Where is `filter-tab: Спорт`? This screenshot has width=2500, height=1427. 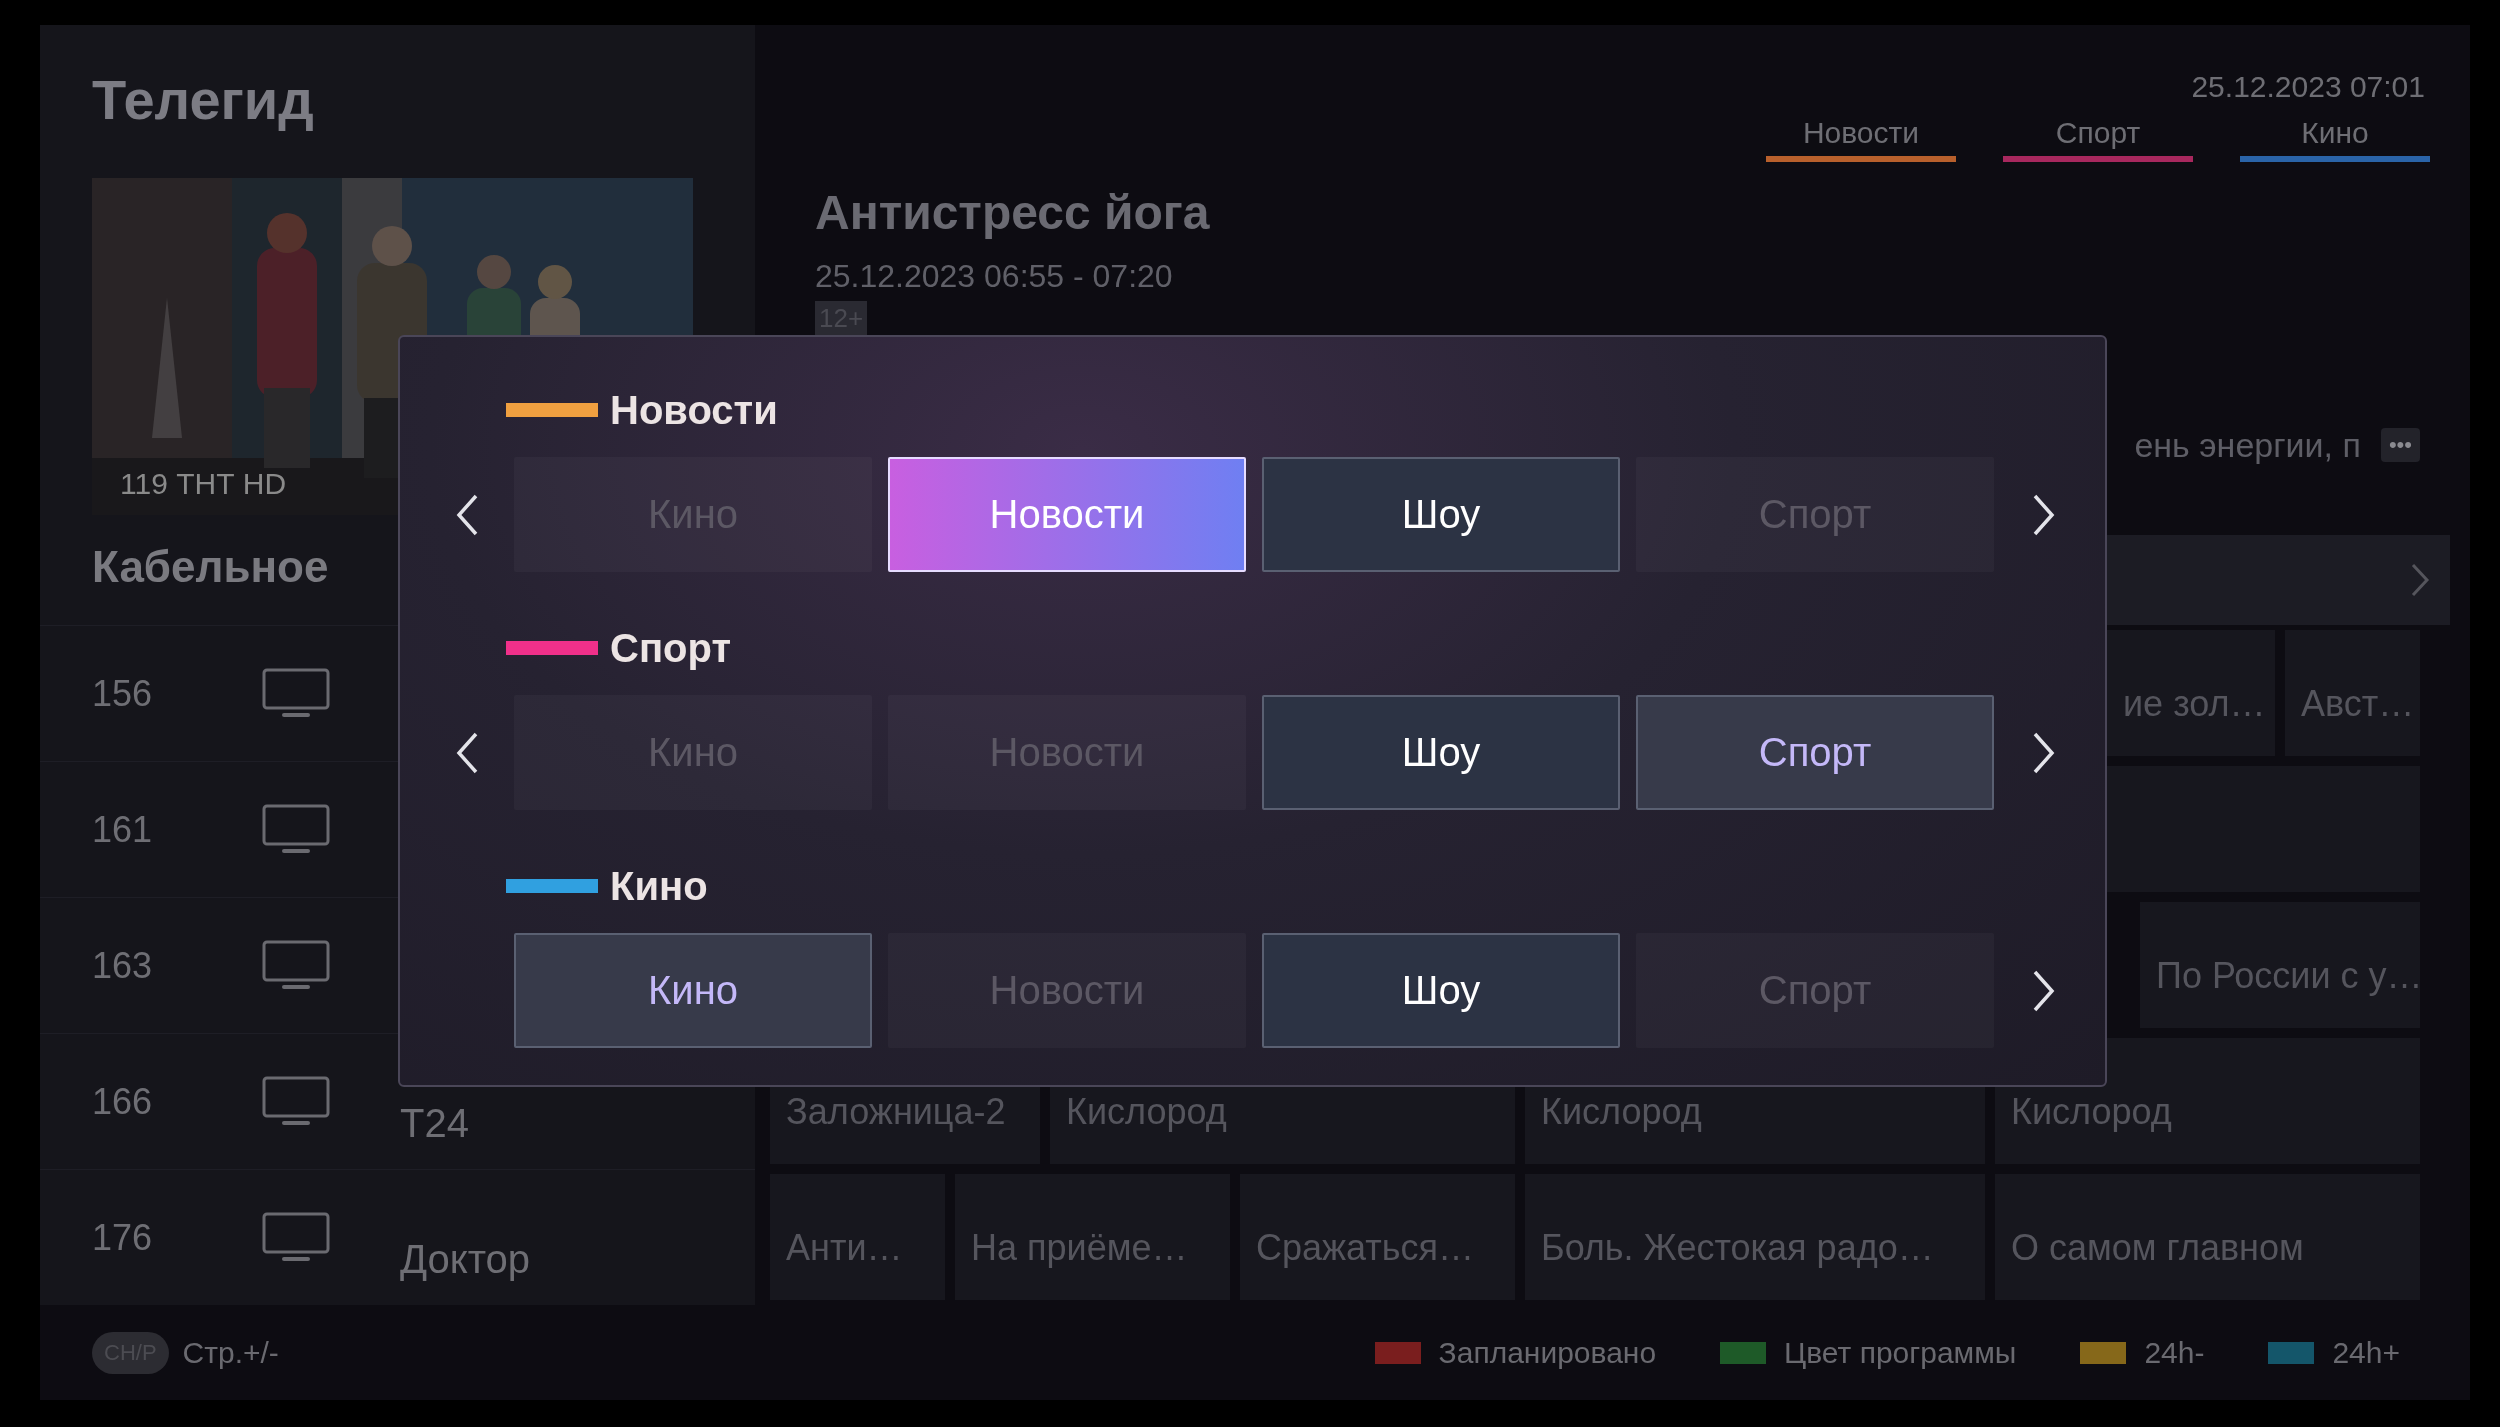 filter-tab: Спорт is located at coordinates (2098, 139).